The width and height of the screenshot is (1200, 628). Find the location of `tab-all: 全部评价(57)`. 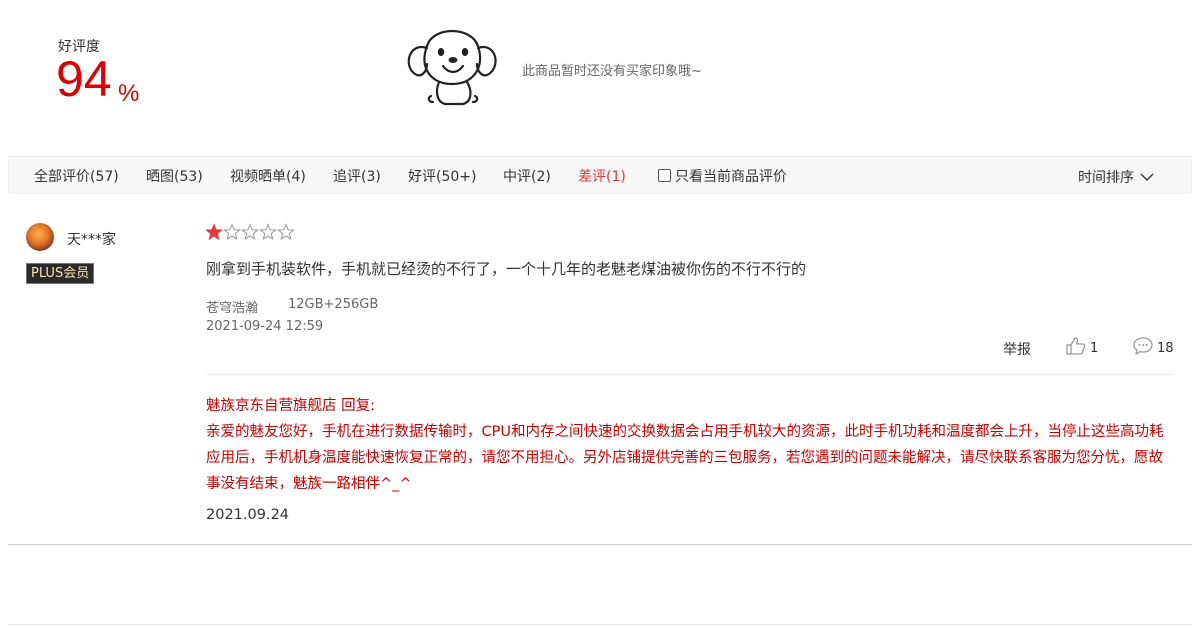

tab-all: 全部评价(57) is located at coordinates (76, 176).